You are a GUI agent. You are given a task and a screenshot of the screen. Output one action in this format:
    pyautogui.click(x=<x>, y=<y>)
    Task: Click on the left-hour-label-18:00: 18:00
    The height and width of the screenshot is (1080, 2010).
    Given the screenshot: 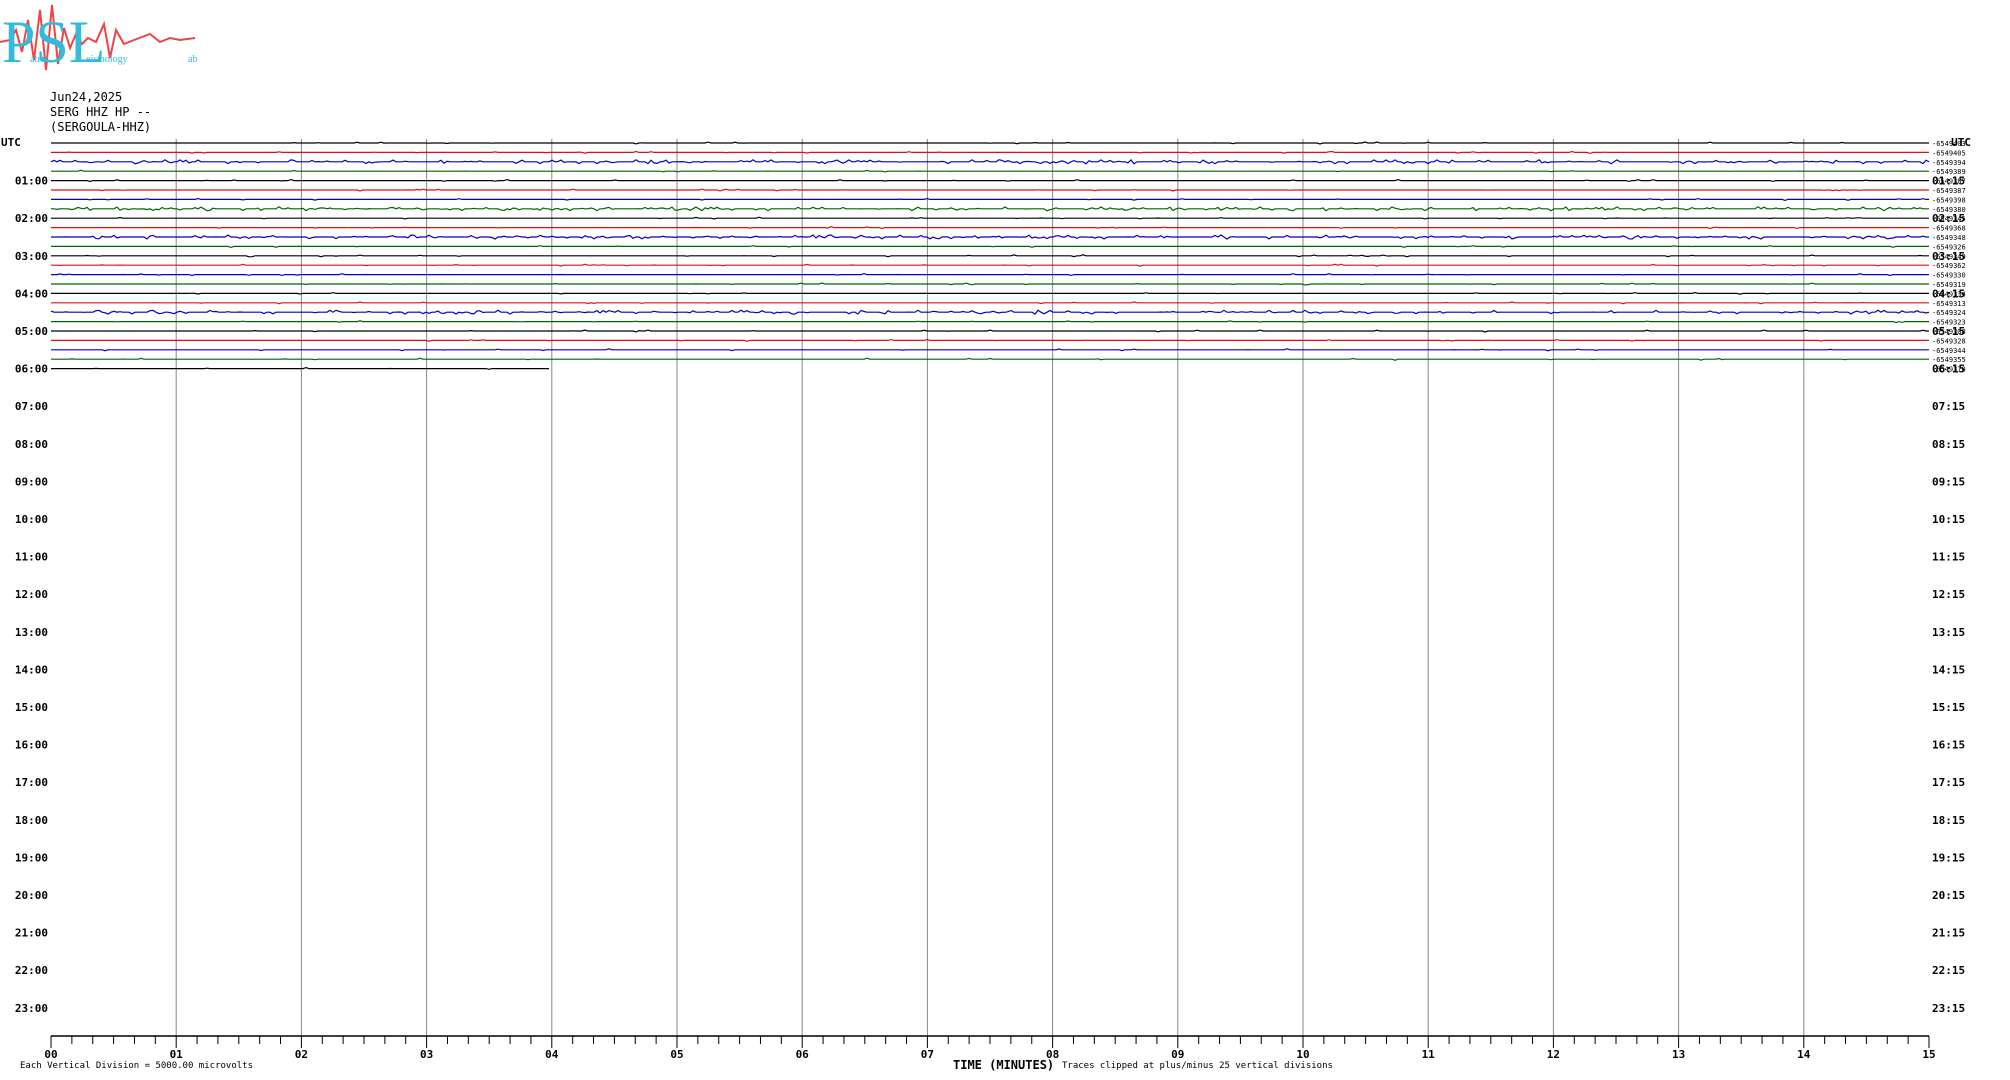 What is the action you would take?
    pyautogui.click(x=31, y=820)
    